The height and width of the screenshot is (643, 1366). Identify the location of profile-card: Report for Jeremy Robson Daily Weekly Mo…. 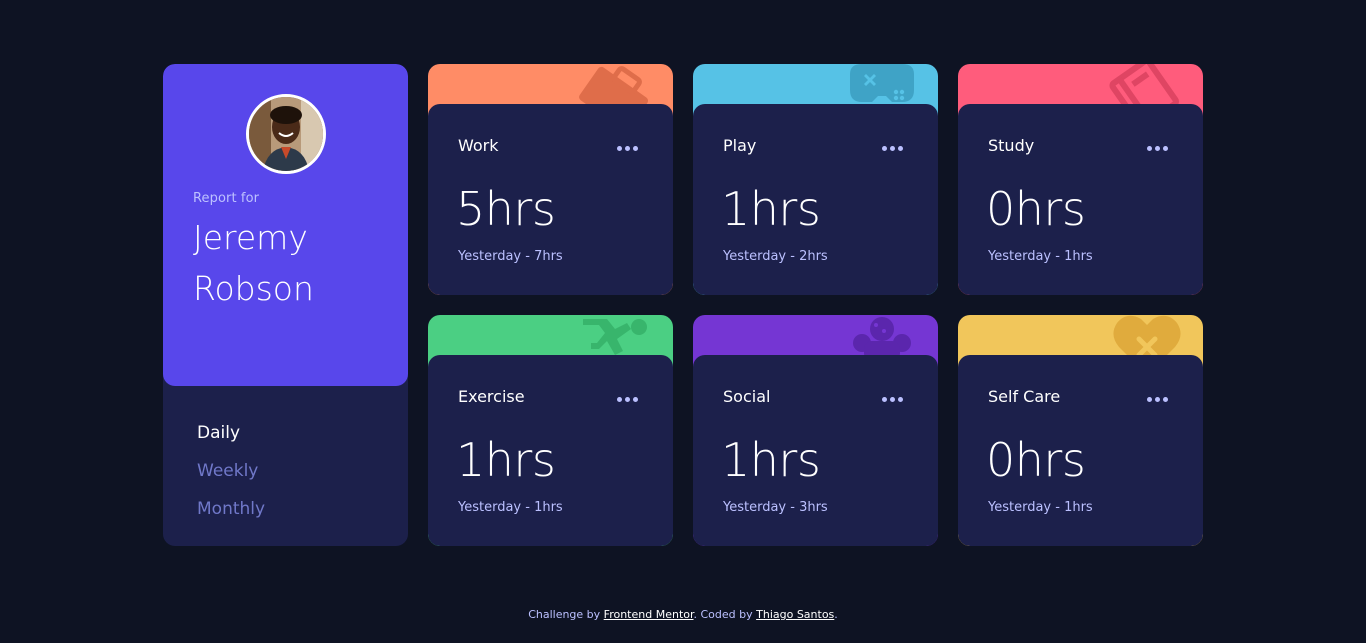
(285, 305).